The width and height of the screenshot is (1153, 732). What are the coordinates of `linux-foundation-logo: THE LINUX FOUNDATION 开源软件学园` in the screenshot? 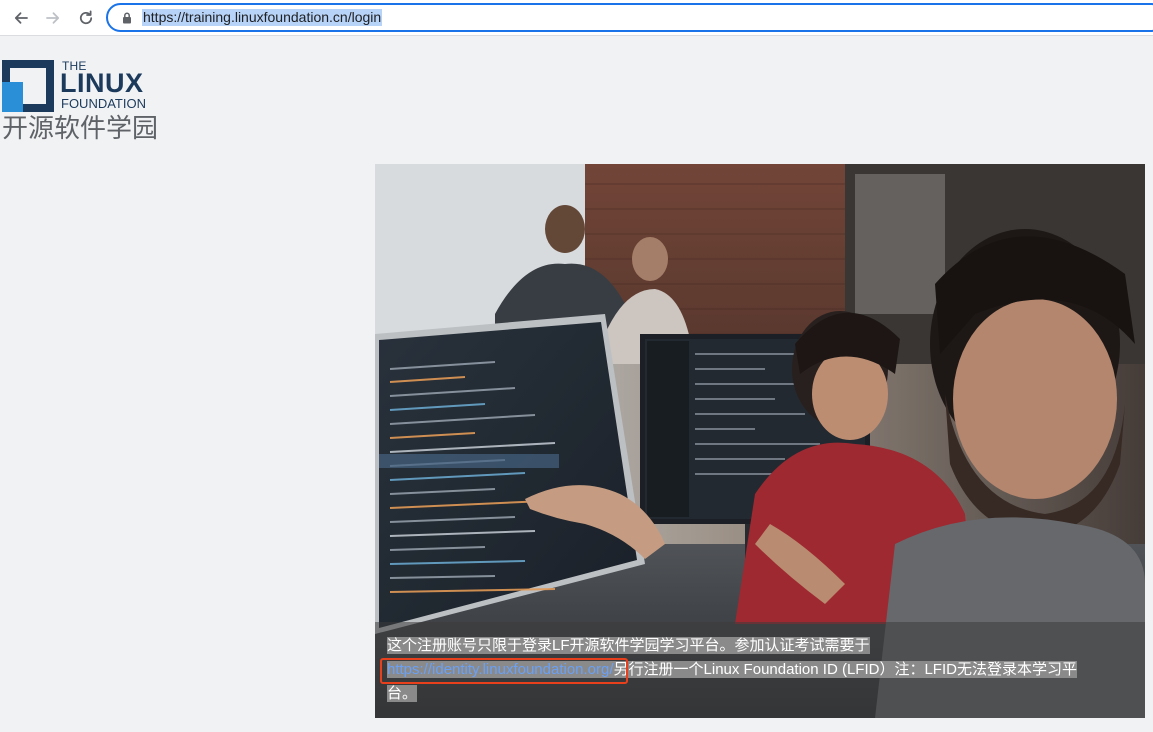 It's located at (82, 101).